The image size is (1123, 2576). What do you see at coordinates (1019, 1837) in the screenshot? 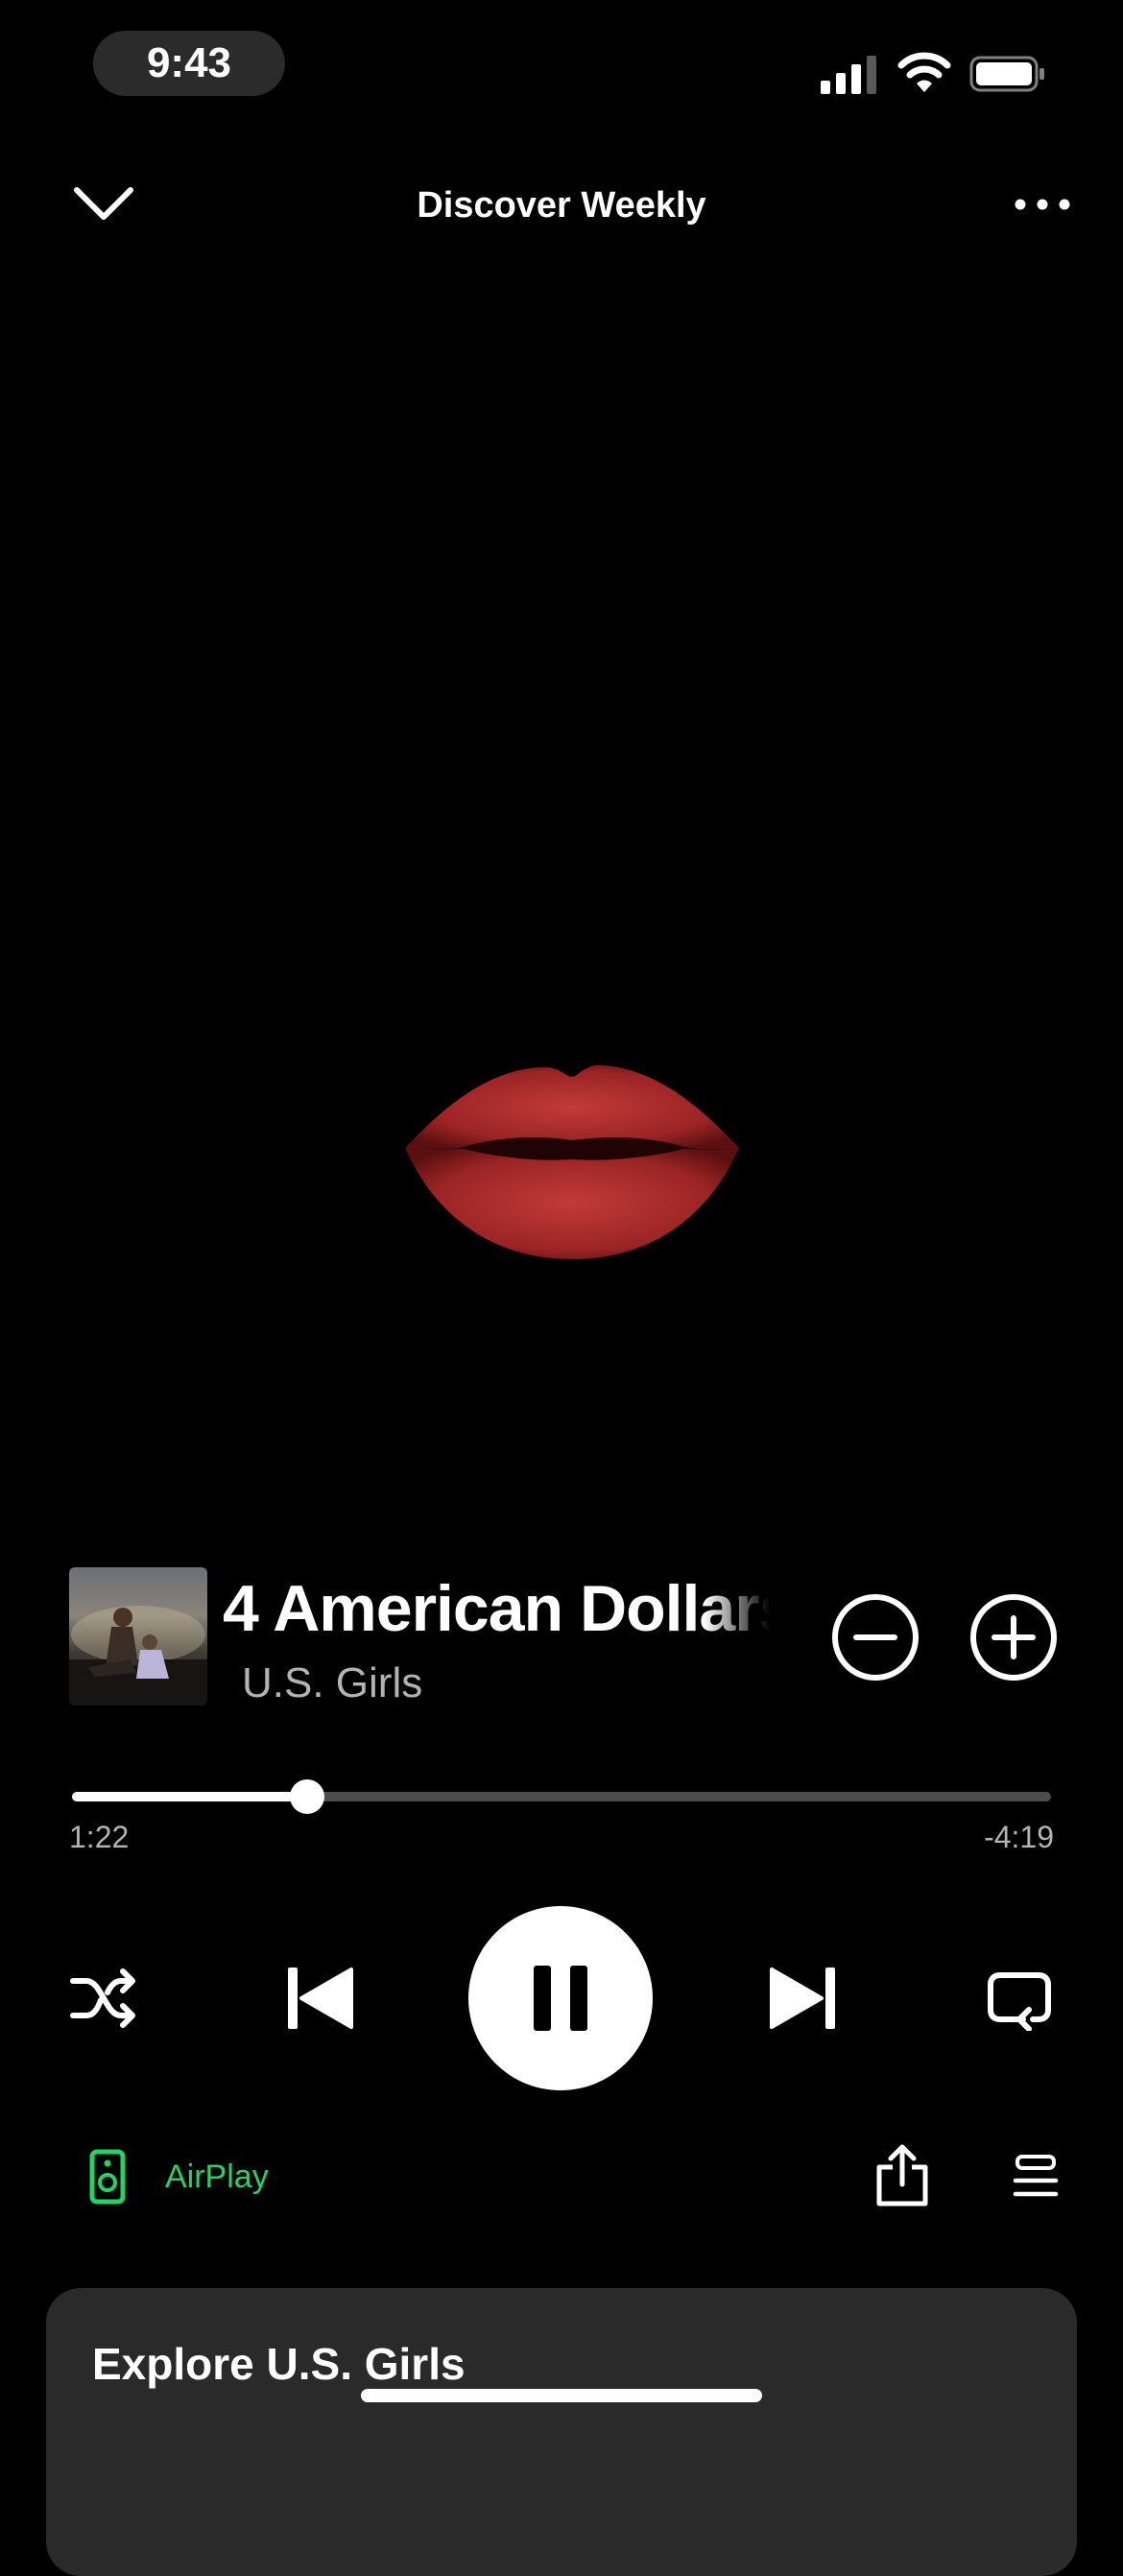
I see `remaining-time: -4:19` at bounding box center [1019, 1837].